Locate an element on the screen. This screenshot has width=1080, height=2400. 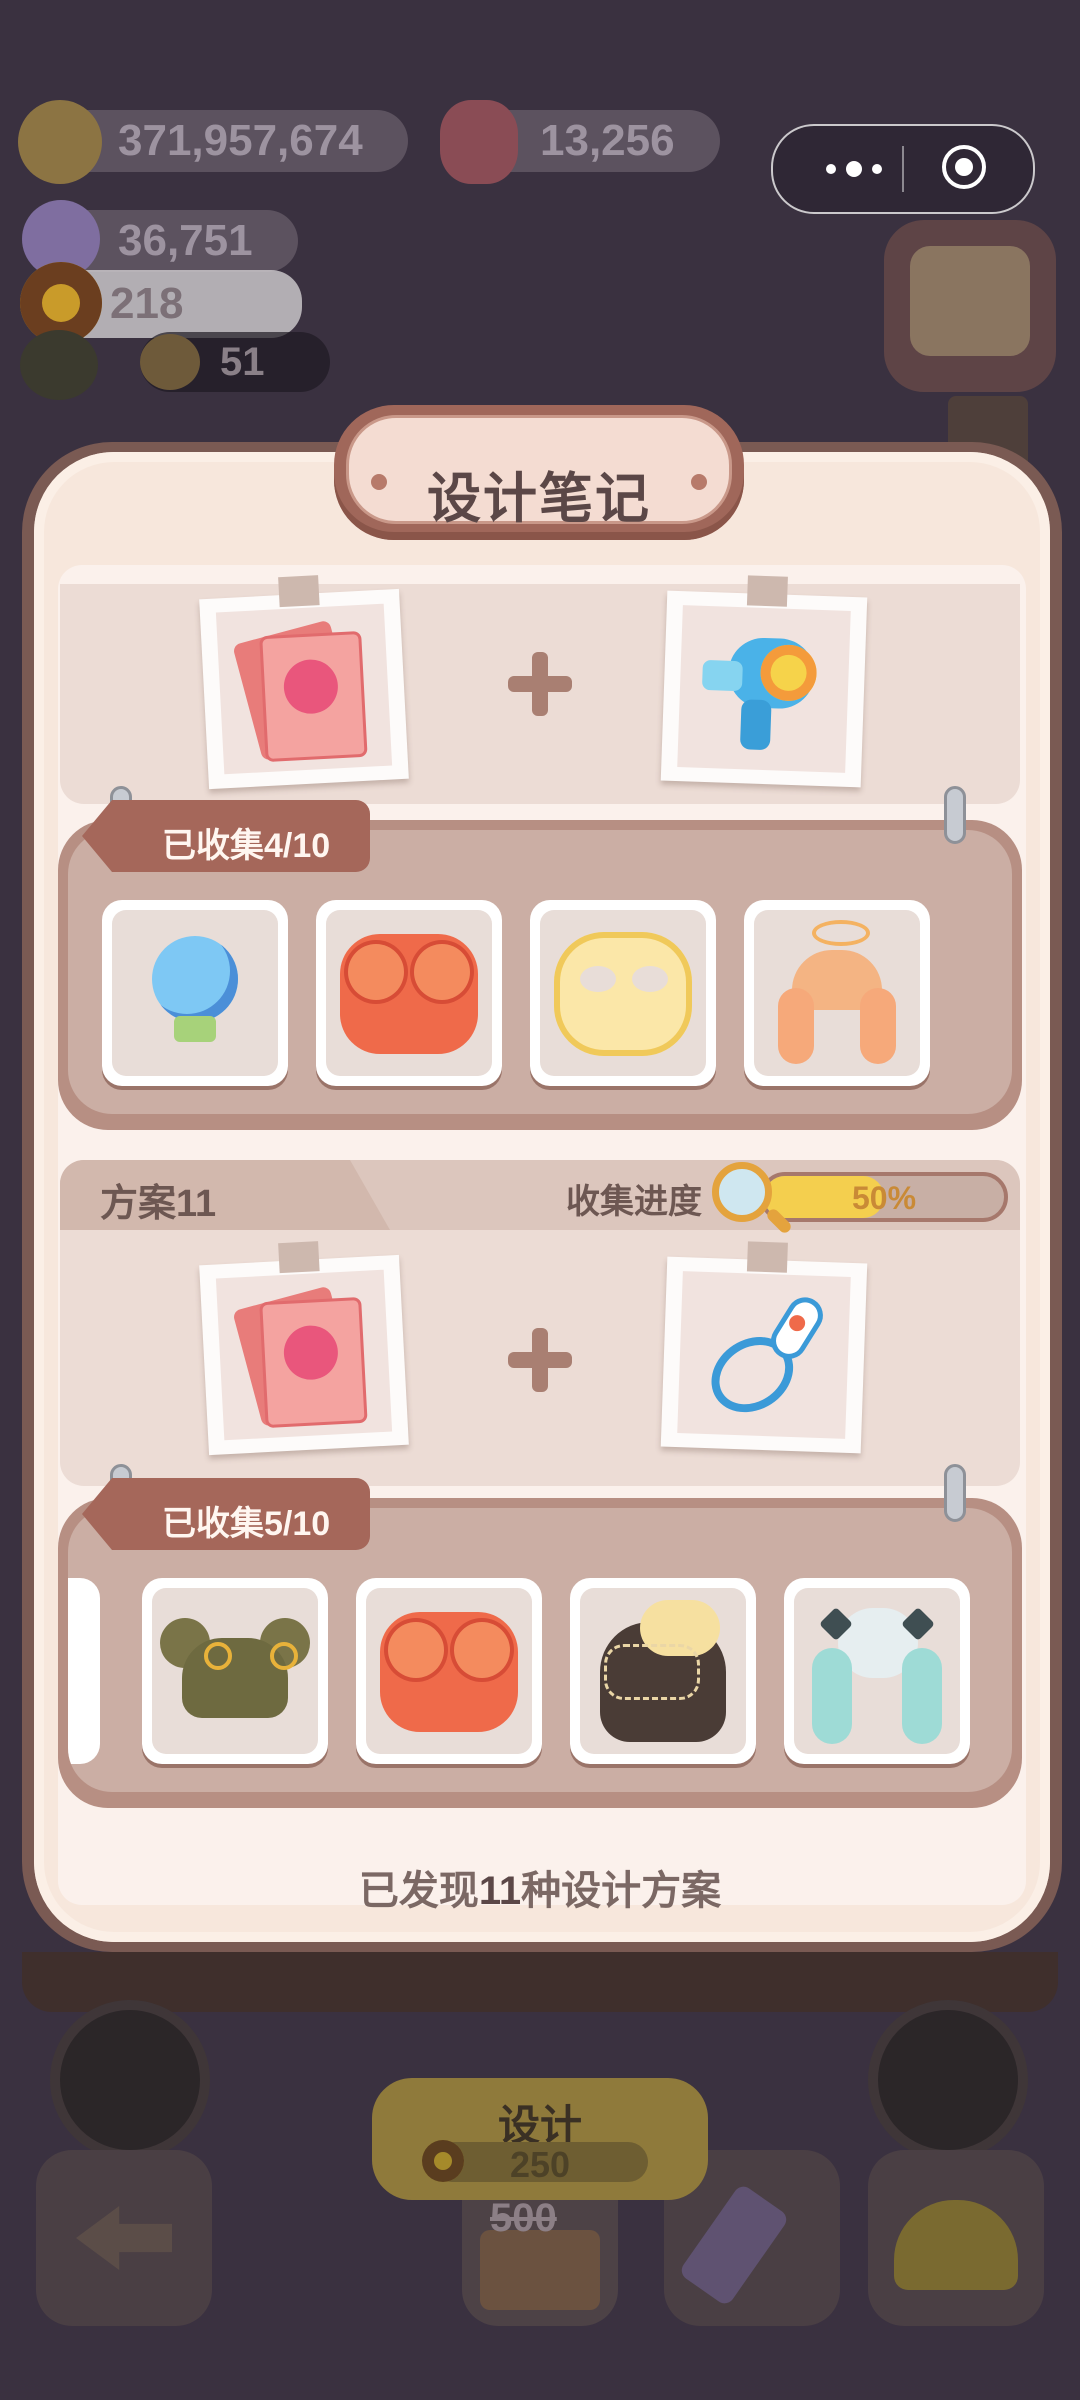
miniprogram-capsule is located at coordinates (903, 169).